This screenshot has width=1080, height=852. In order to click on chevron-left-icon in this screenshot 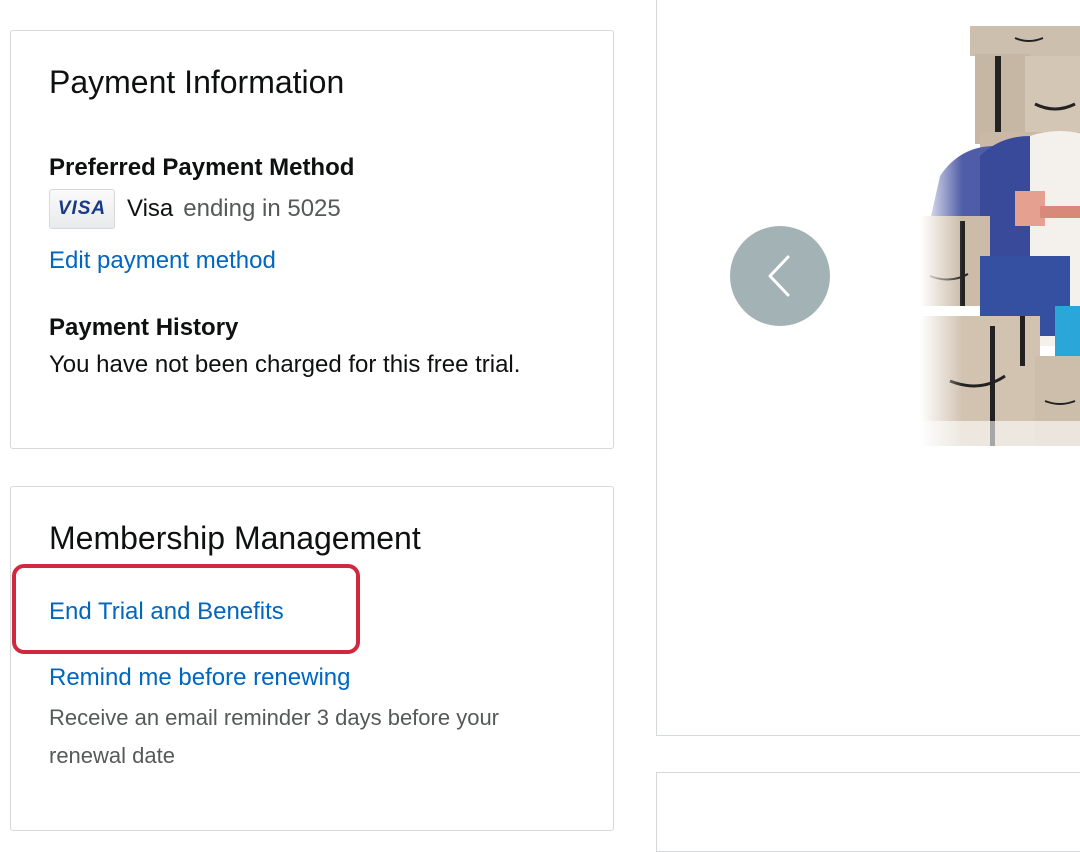, I will do `click(779, 276)`.